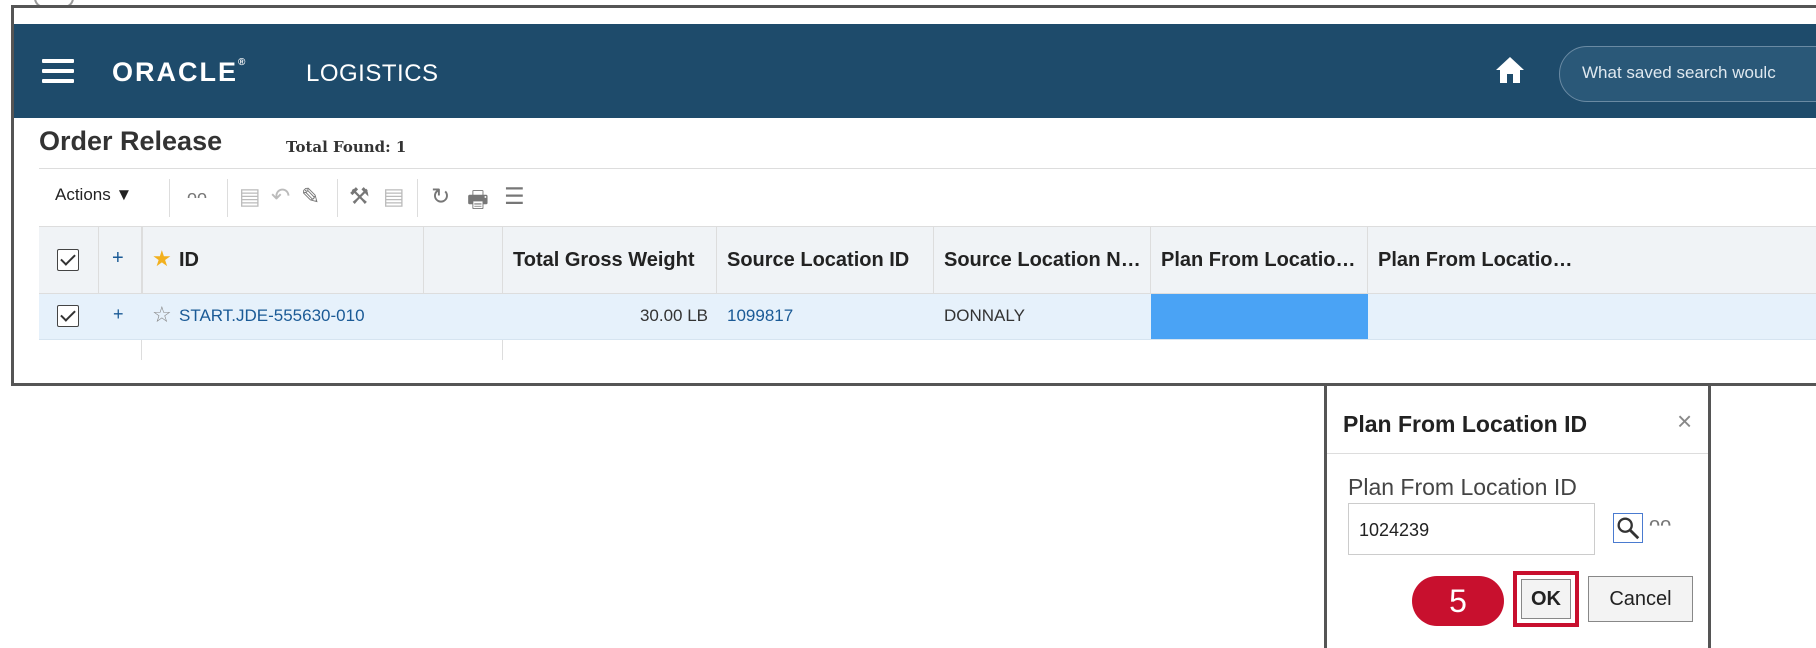  Describe the element at coordinates (372, 73) in the screenshot. I see `product-name: LOGISTICS` at that location.